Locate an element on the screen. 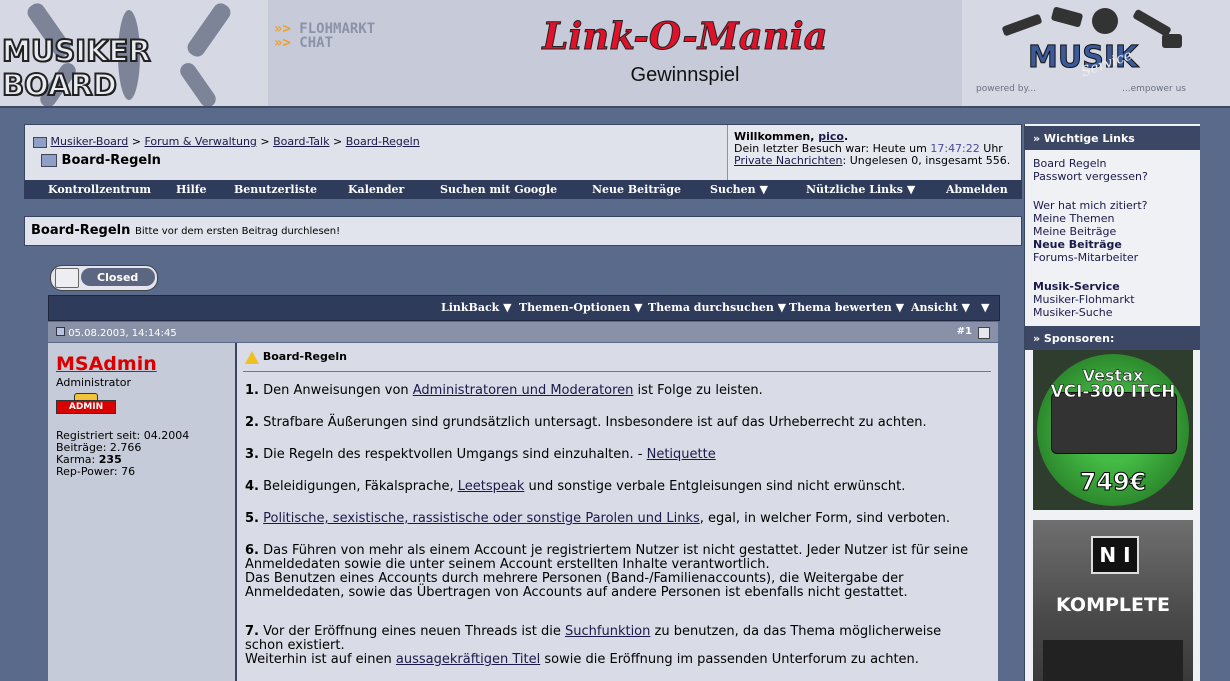 Image resolution: width=1230 pixels, height=681 pixels. rule-text: , egal, in welcher Form, sind verboten. is located at coordinates (824, 518).